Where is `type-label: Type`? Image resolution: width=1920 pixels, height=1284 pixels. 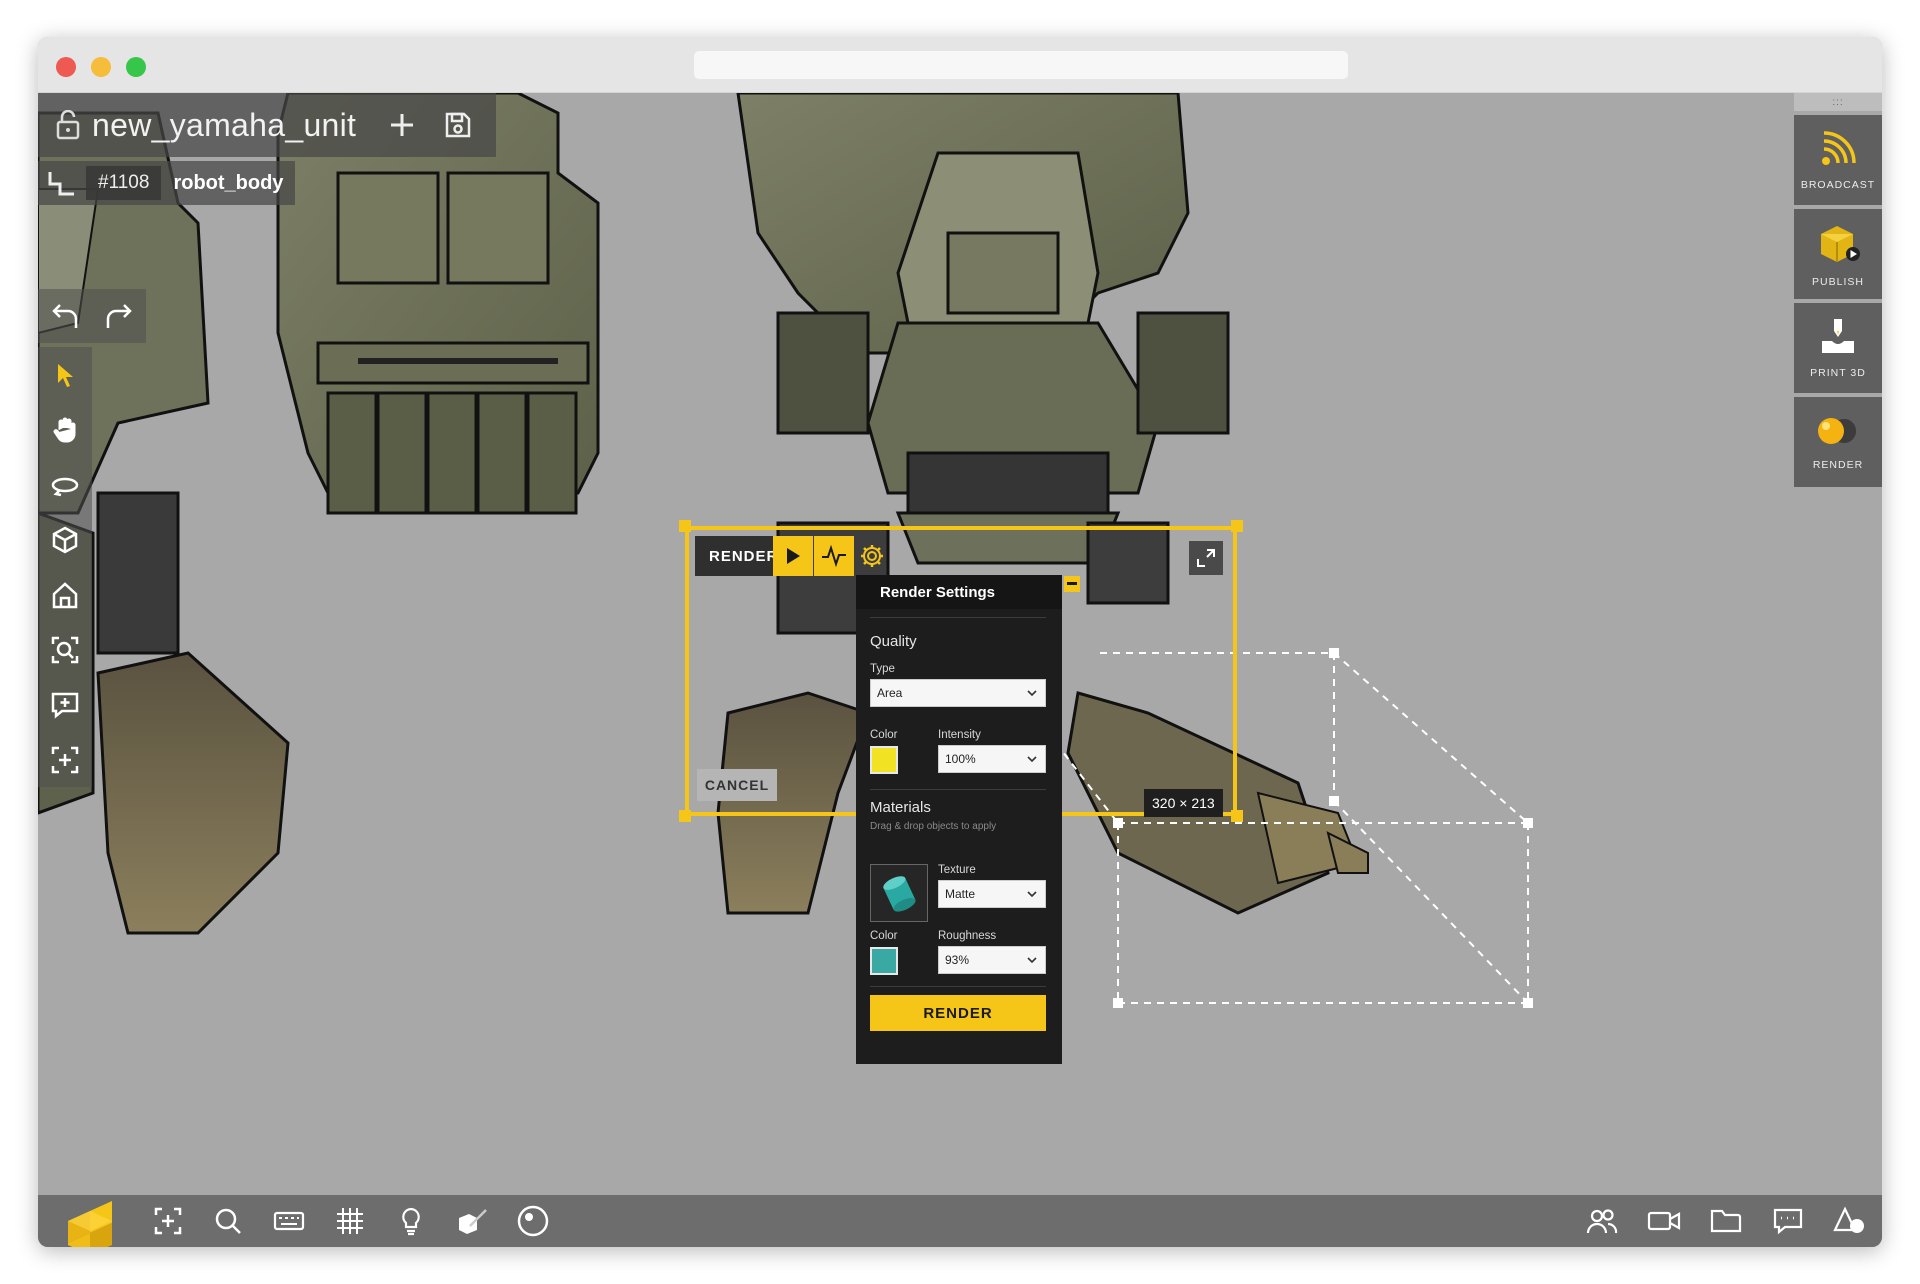
type-label: Type is located at coordinates (882, 669).